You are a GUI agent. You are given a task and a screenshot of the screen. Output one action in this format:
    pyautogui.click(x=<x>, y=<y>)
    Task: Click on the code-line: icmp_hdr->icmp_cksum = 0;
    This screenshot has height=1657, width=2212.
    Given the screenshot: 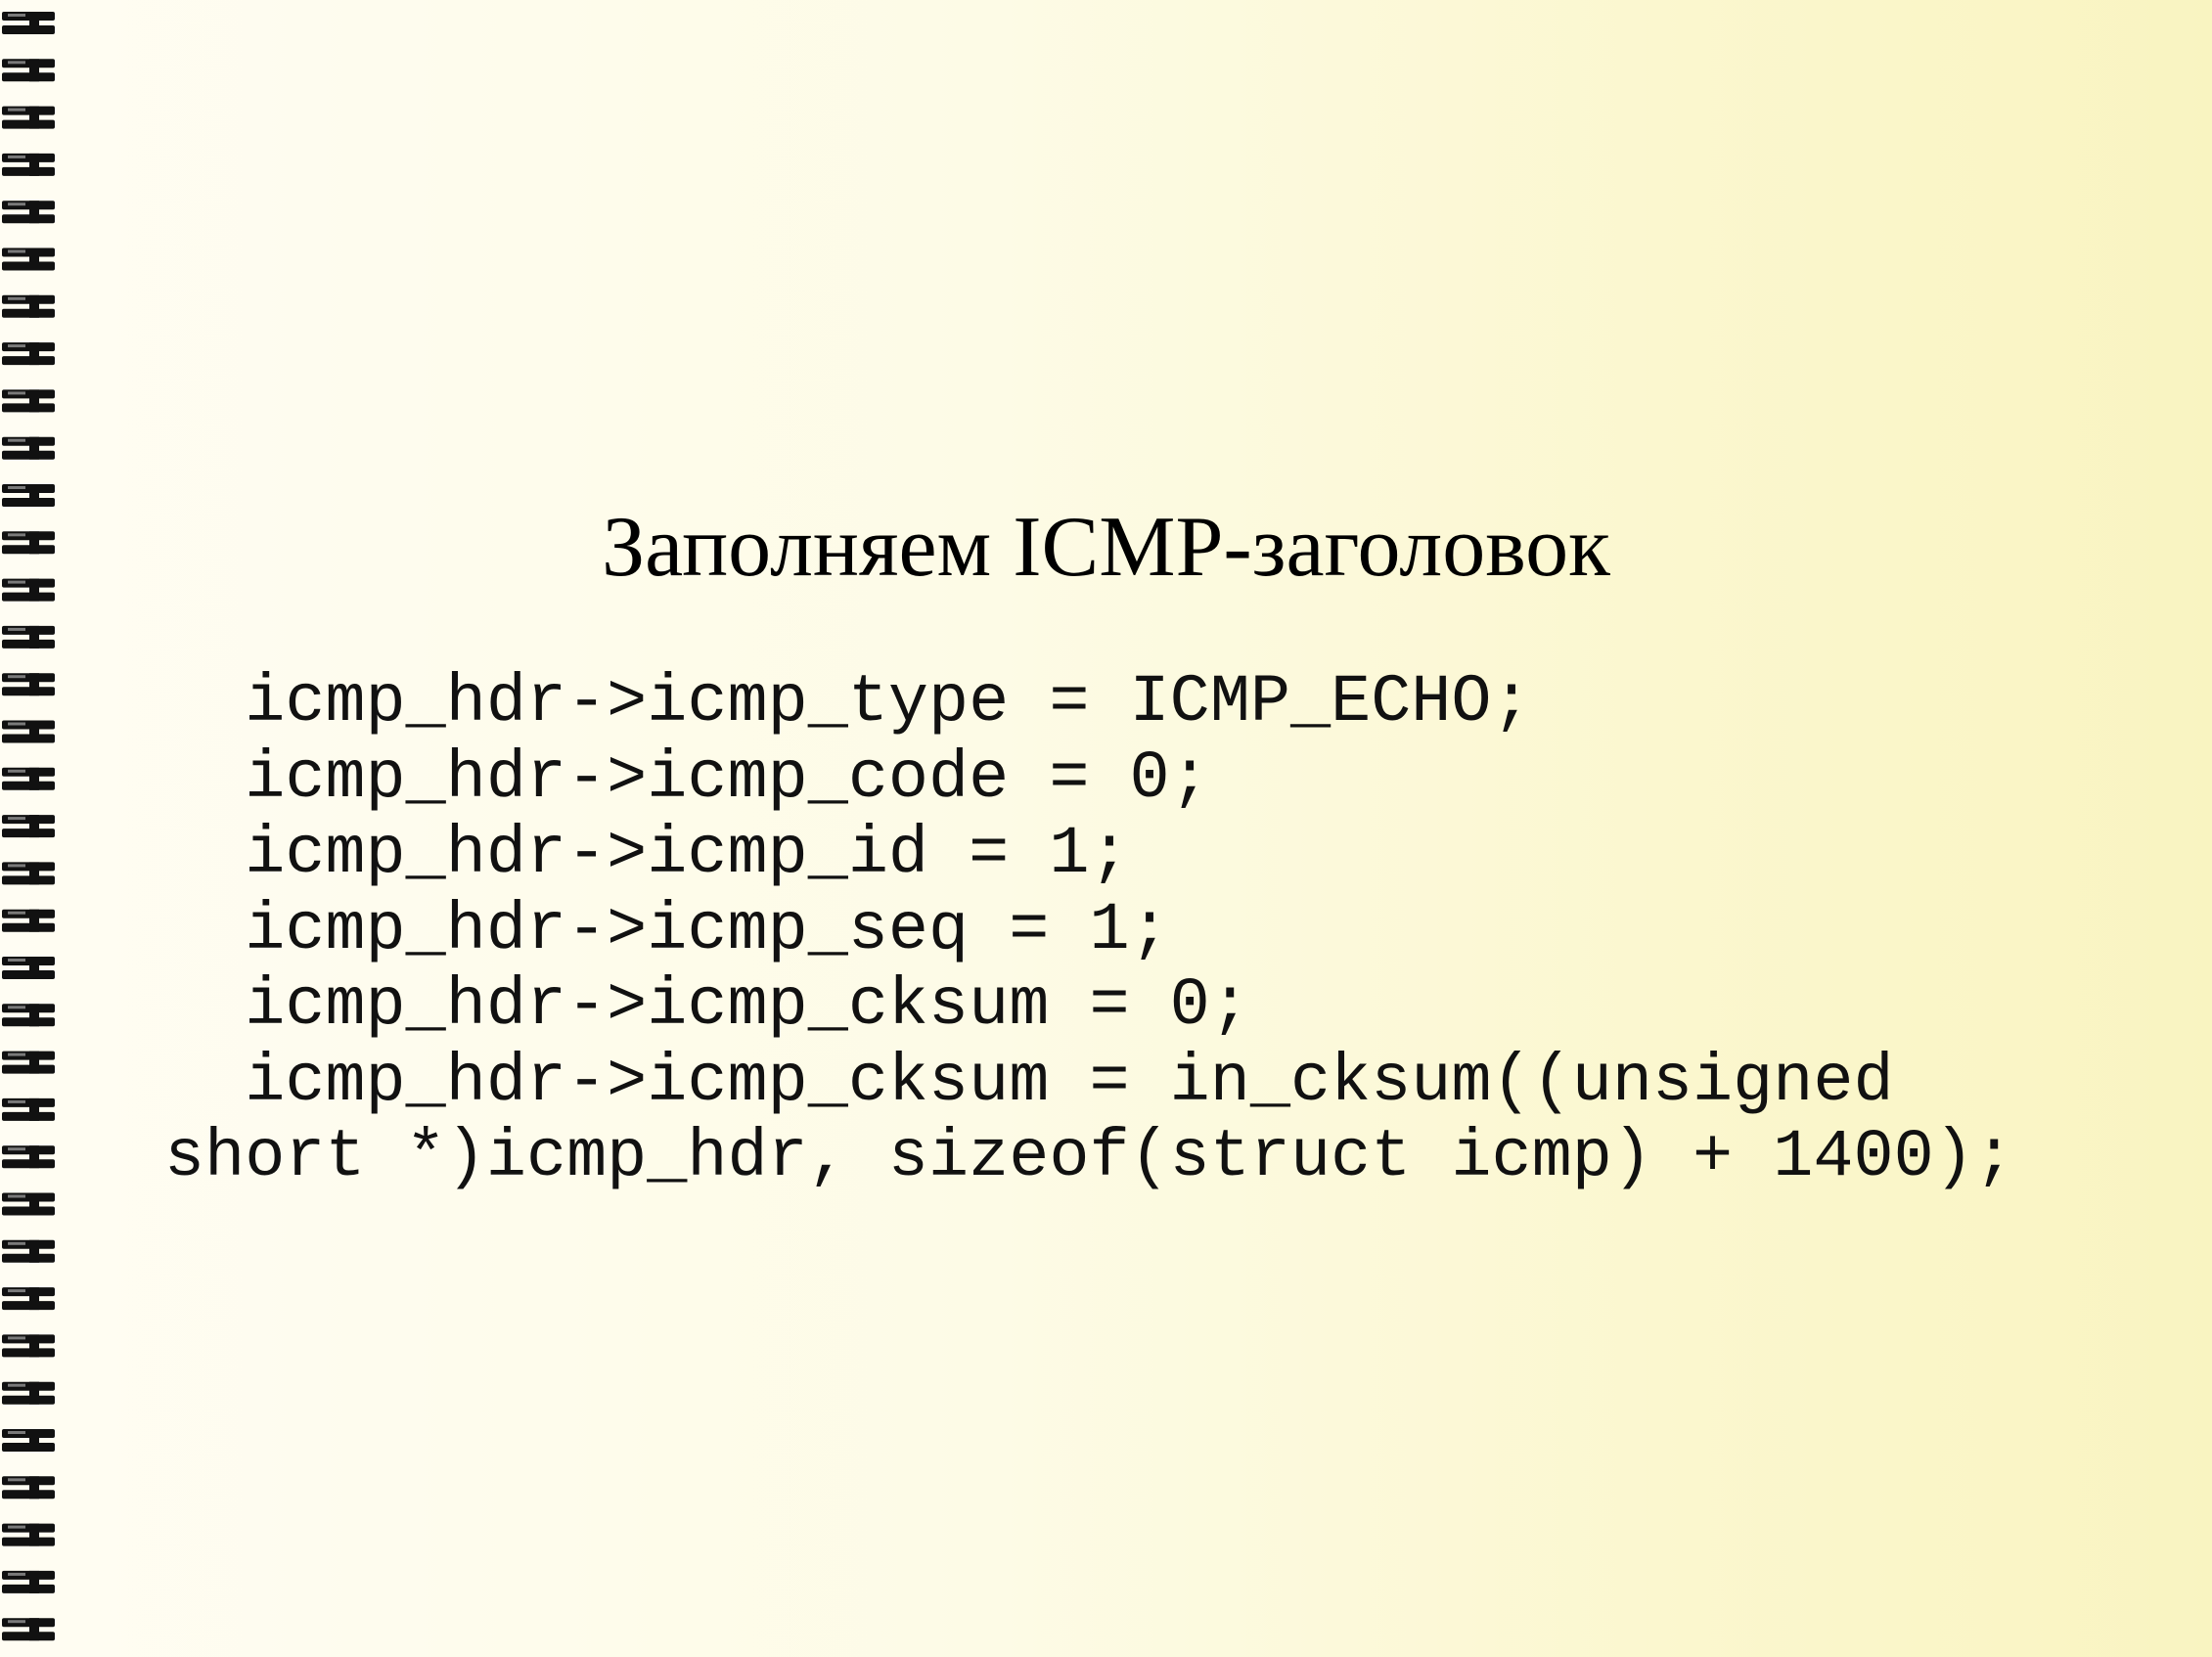 What is the action you would take?
    pyautogui.click(x=707, y=1006)
    